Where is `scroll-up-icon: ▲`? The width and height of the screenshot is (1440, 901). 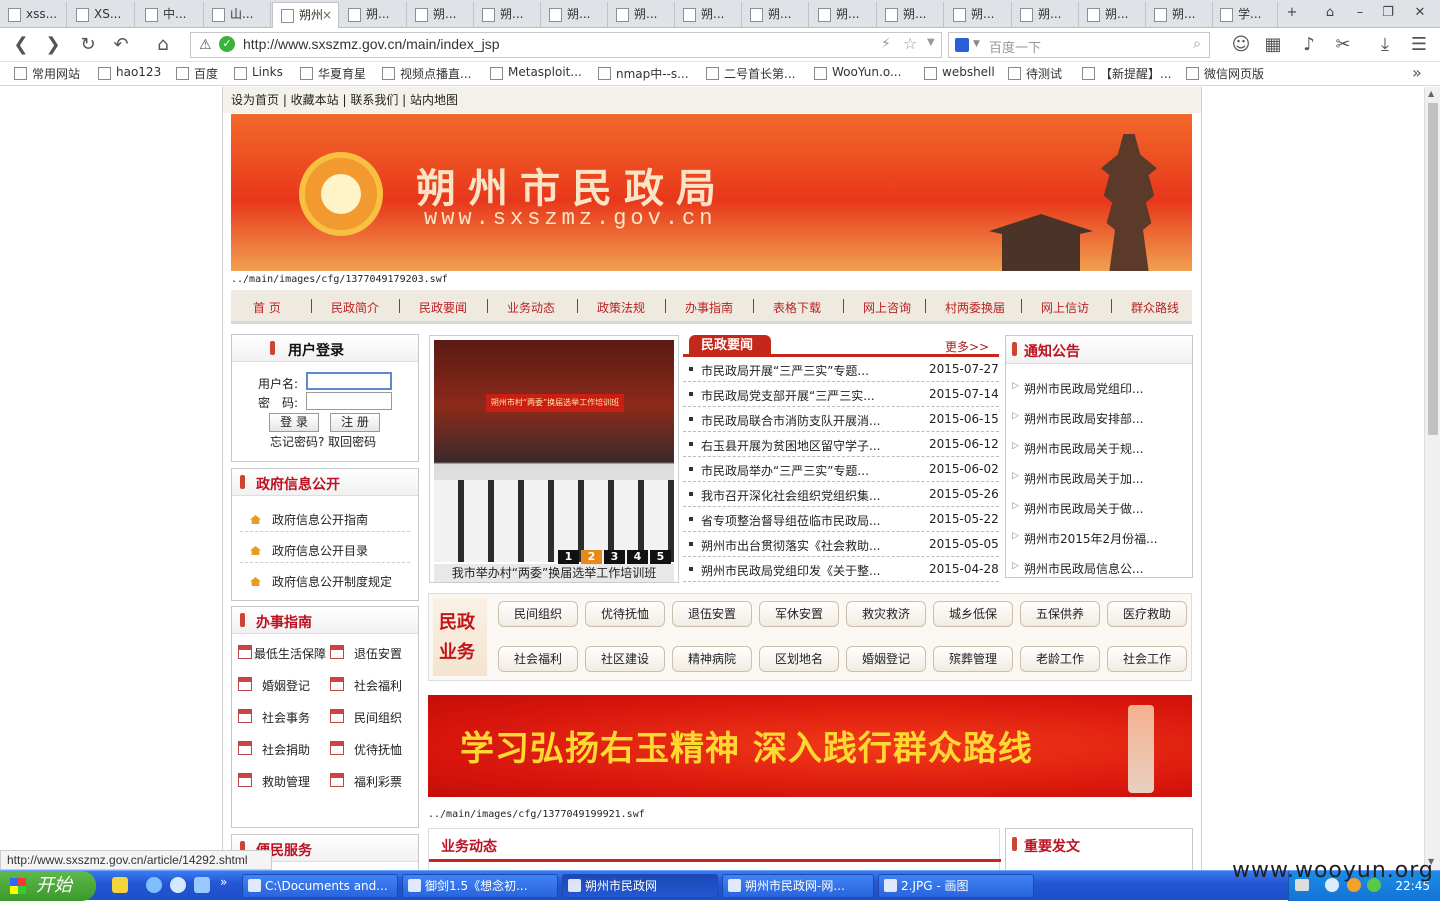
scroll-up-icon: ▲ is located at coordinates (1431, 93).